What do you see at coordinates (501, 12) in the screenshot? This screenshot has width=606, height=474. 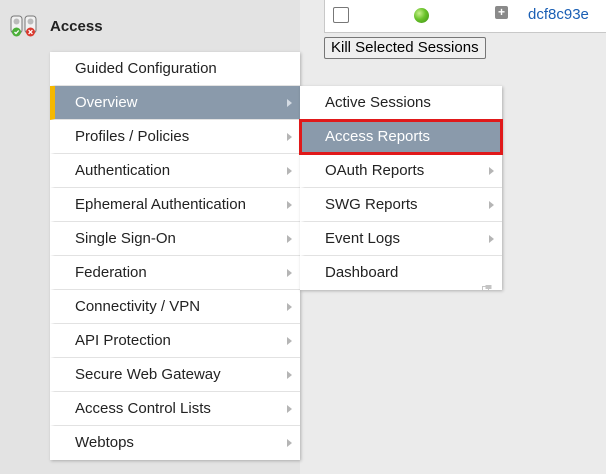 I see `expand-plus-icon: +` at bounding box center [501, 12].